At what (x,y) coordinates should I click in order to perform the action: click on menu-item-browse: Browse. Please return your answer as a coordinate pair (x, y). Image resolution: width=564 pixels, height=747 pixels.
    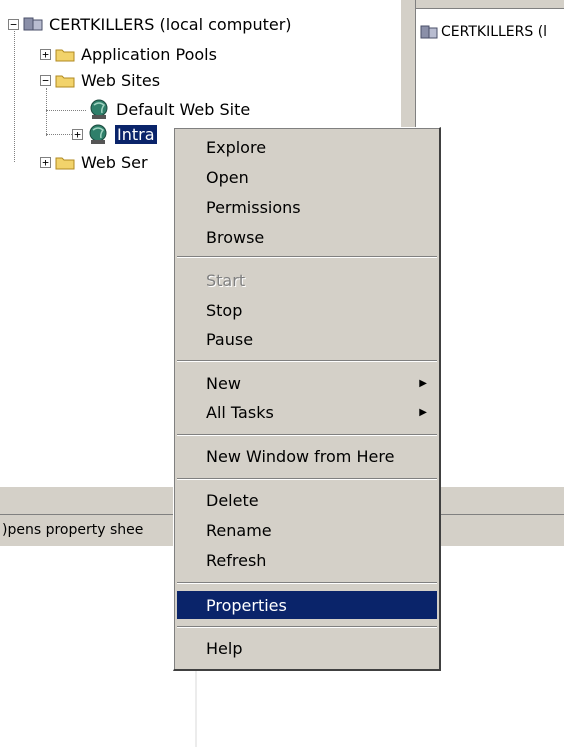
    Looking at the image, I should click on (307, 237).